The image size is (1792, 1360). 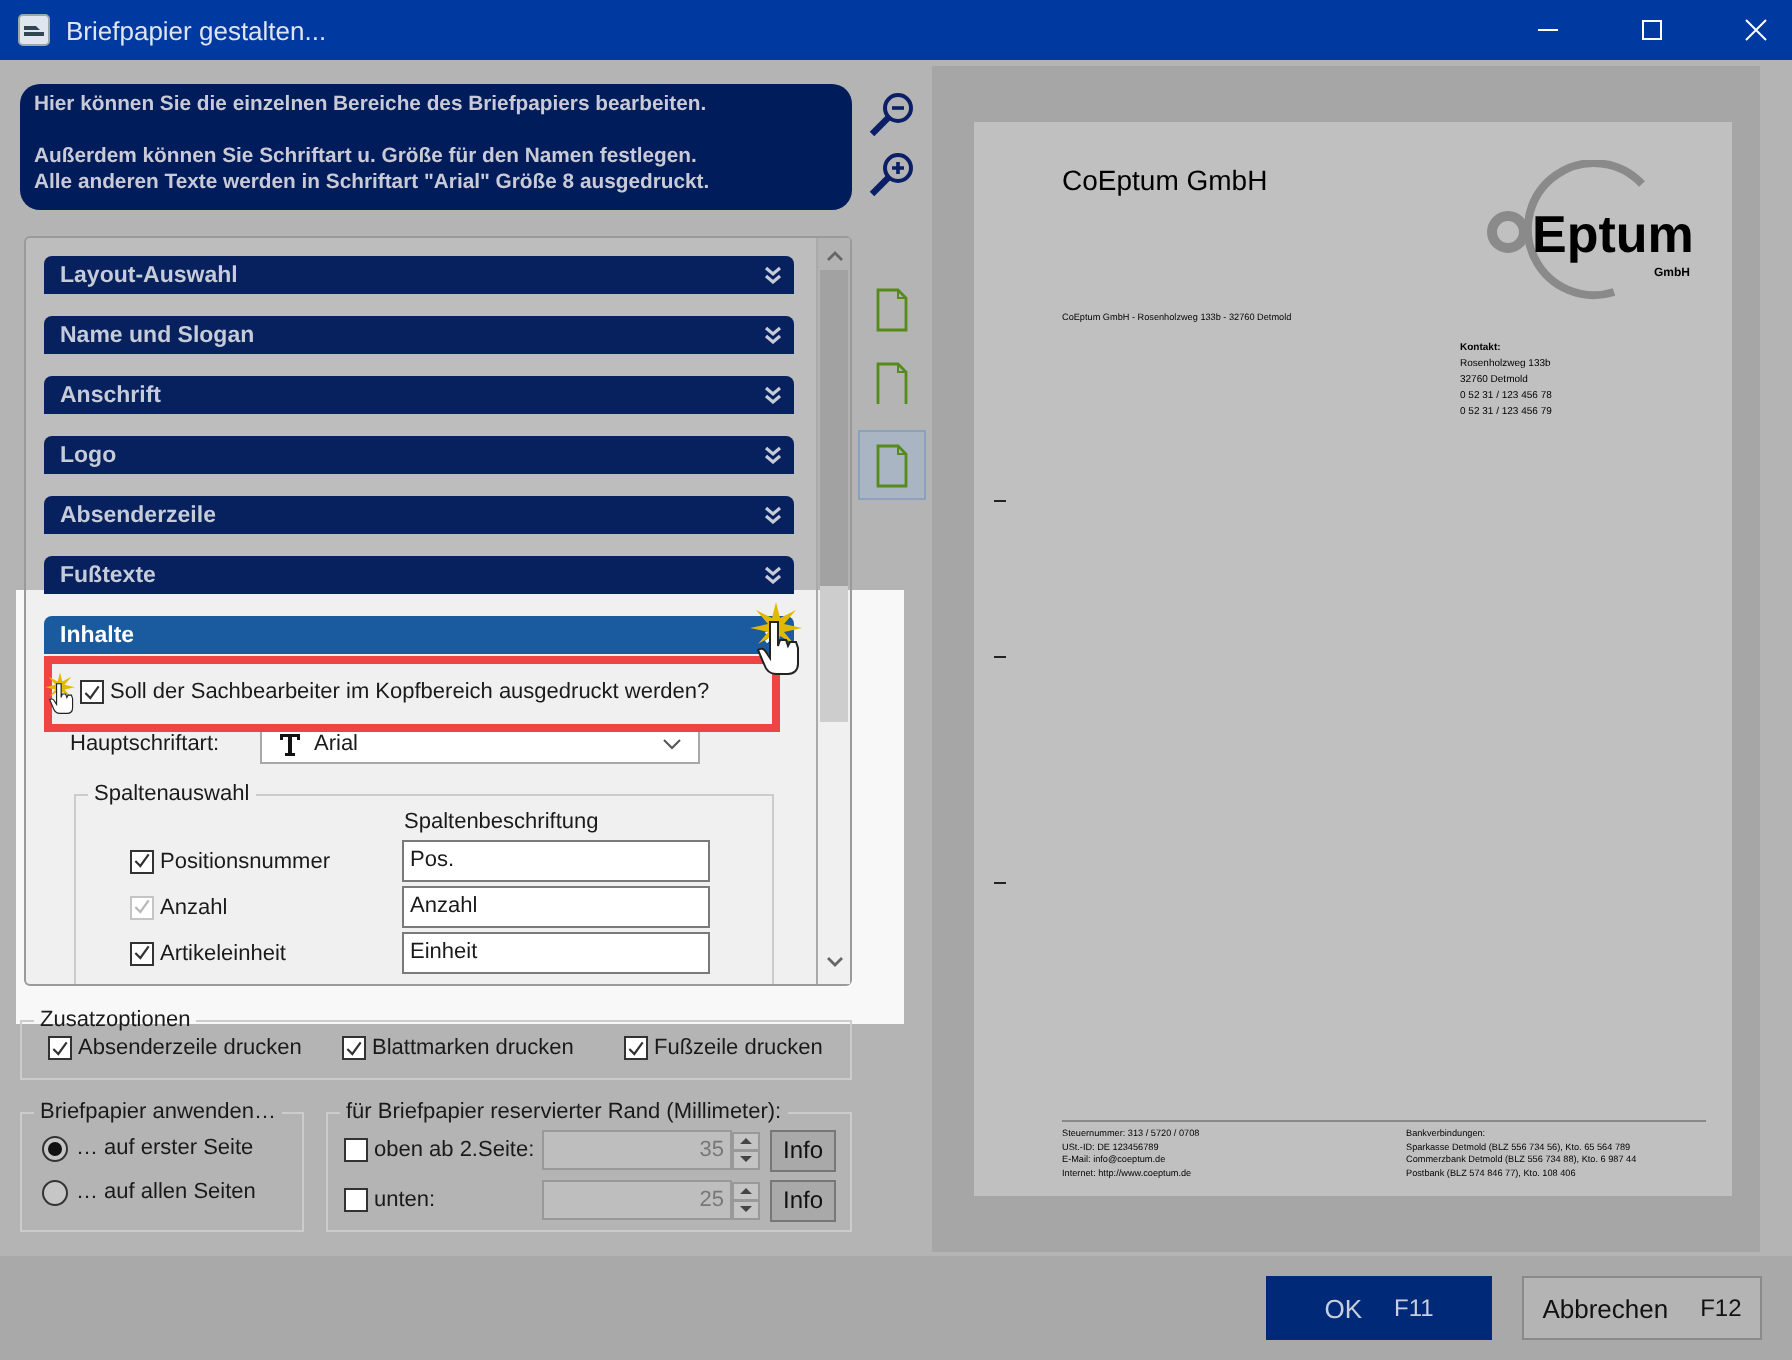 I want to click on scrollbar, so click(x=833, y=611).